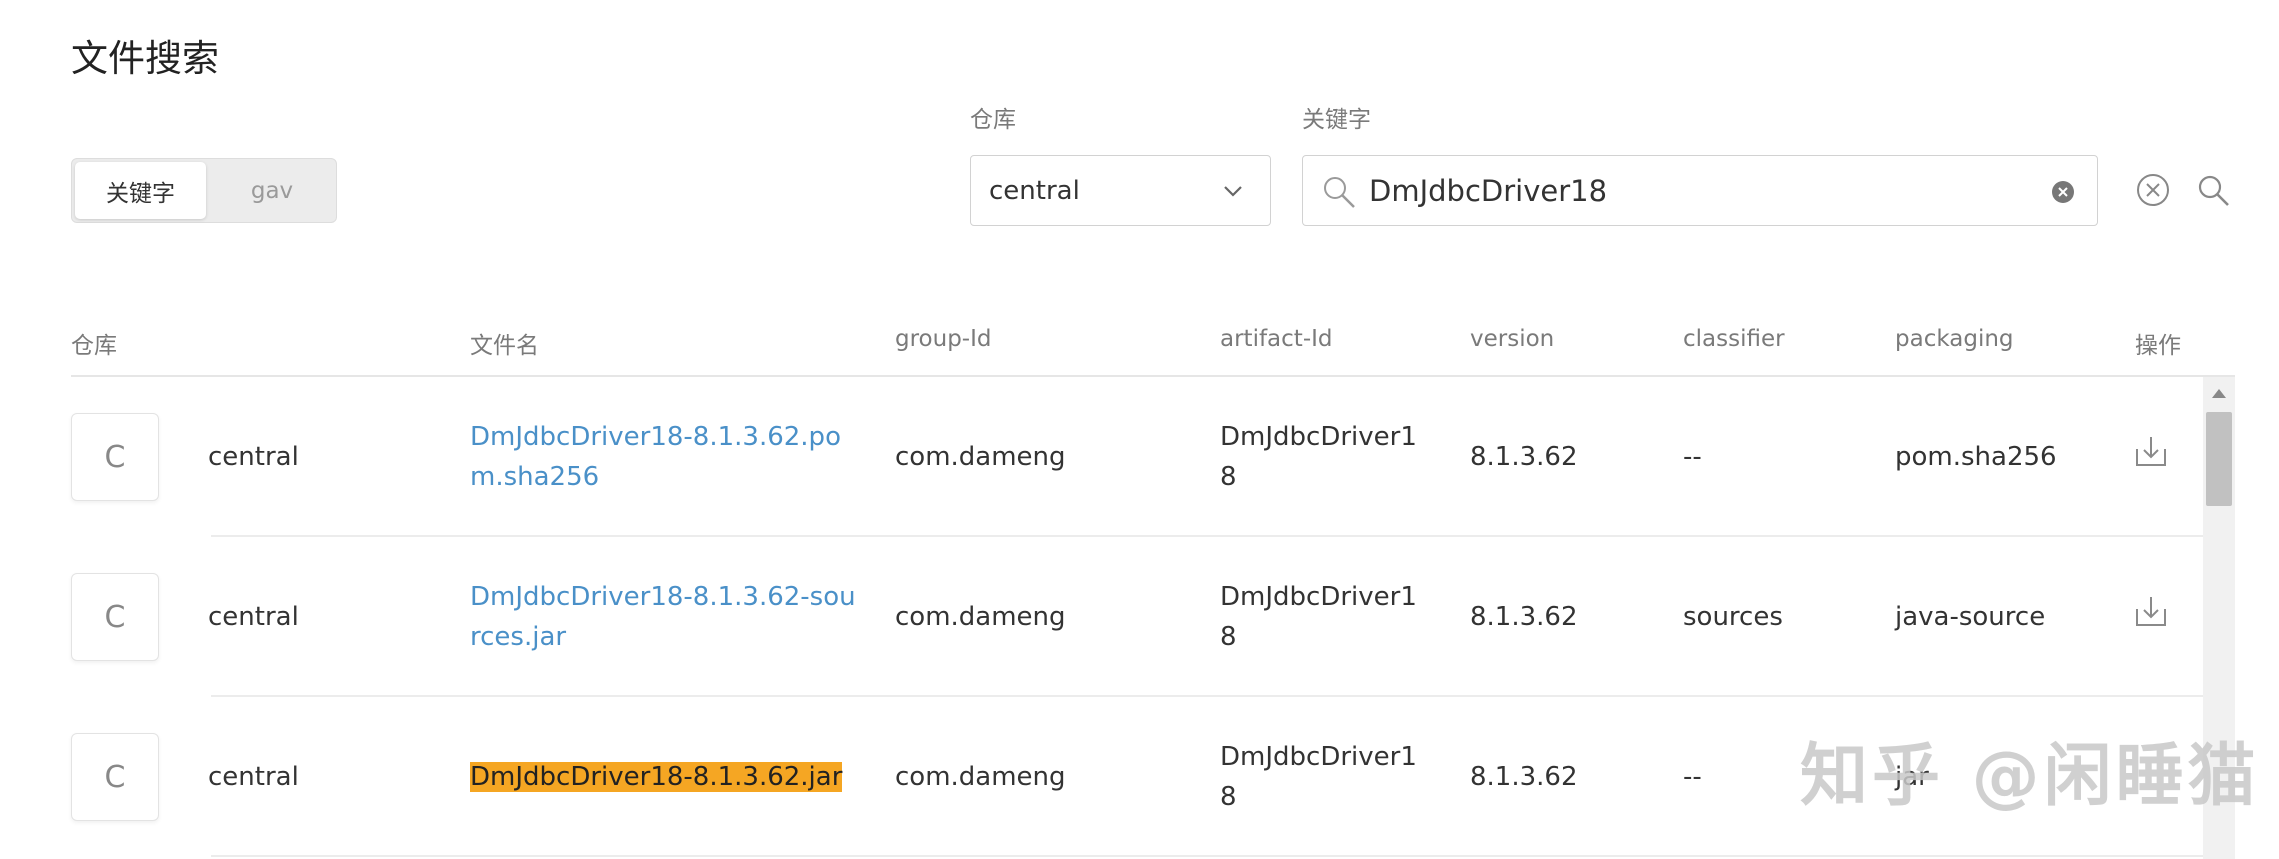  What do you see at coordinates (1339, 192) in the screenshot?
I see `search-icon` at bounding box center [1339, 192].